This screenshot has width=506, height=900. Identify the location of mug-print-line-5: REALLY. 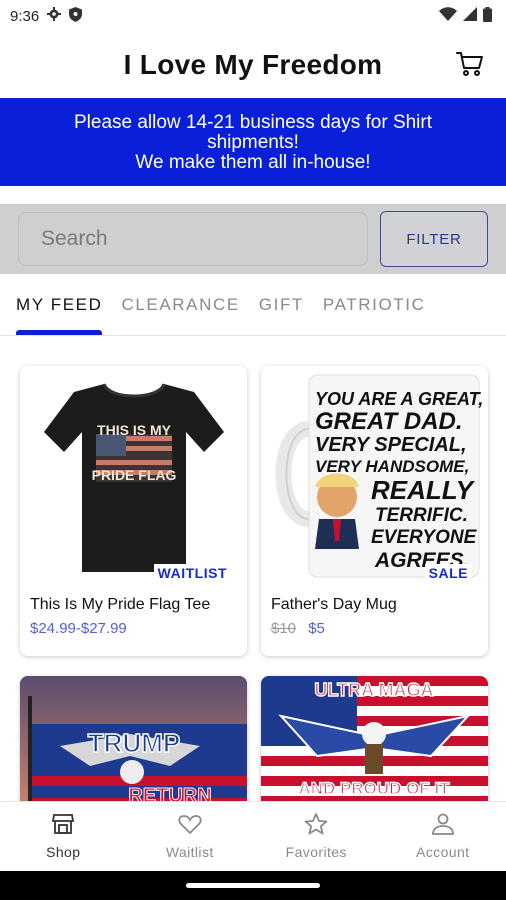
(423, 490).